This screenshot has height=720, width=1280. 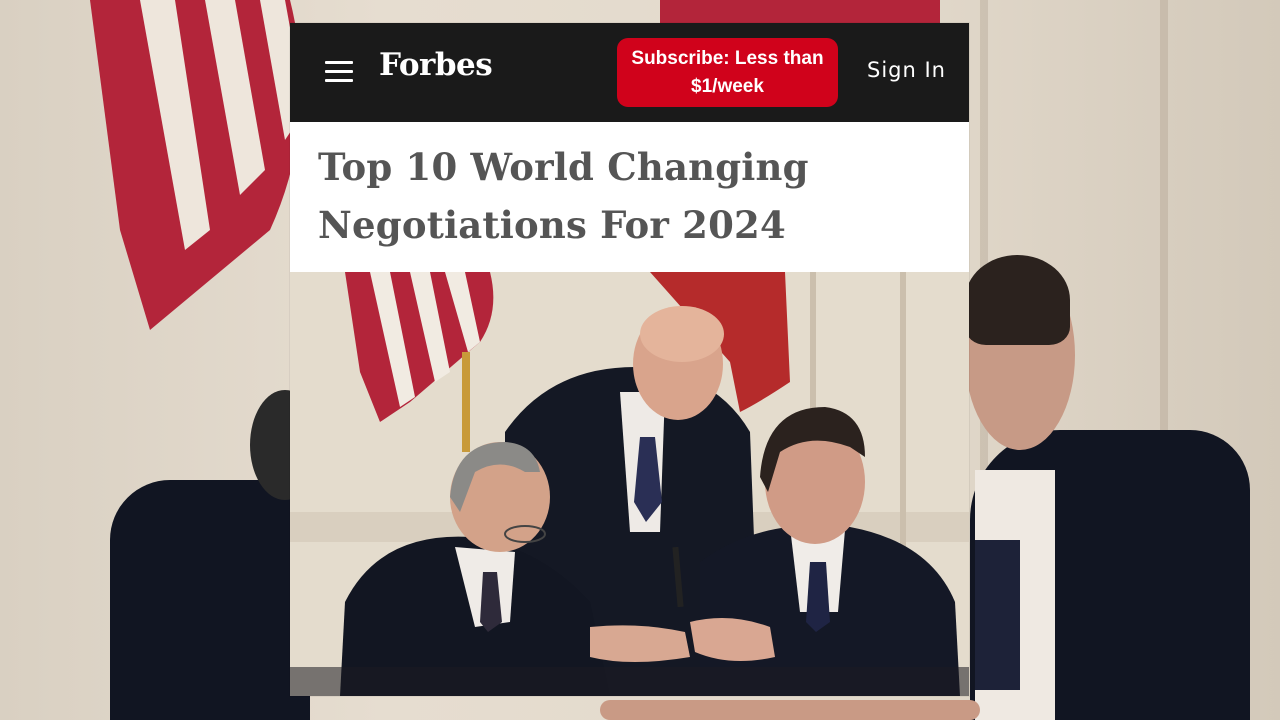 I want to click on subscribe-button: Subscribe: Less than $1/week, so click(x=727, y=72).